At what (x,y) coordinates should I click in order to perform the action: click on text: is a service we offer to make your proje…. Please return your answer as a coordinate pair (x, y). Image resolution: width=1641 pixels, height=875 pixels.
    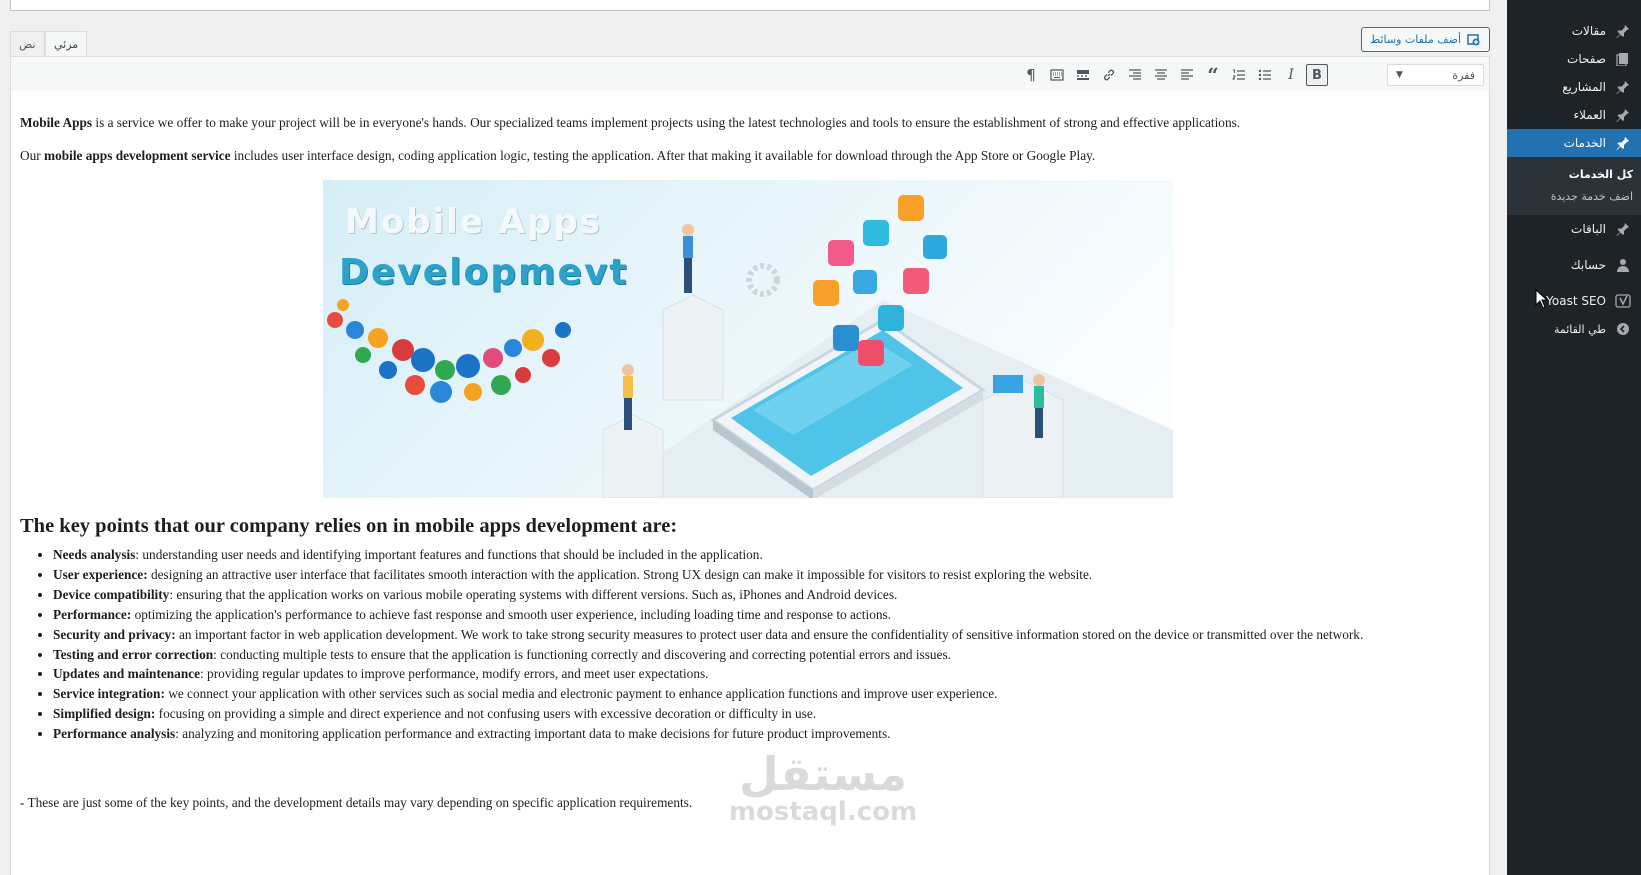
    Looking at the image, I should click on (666, 122).